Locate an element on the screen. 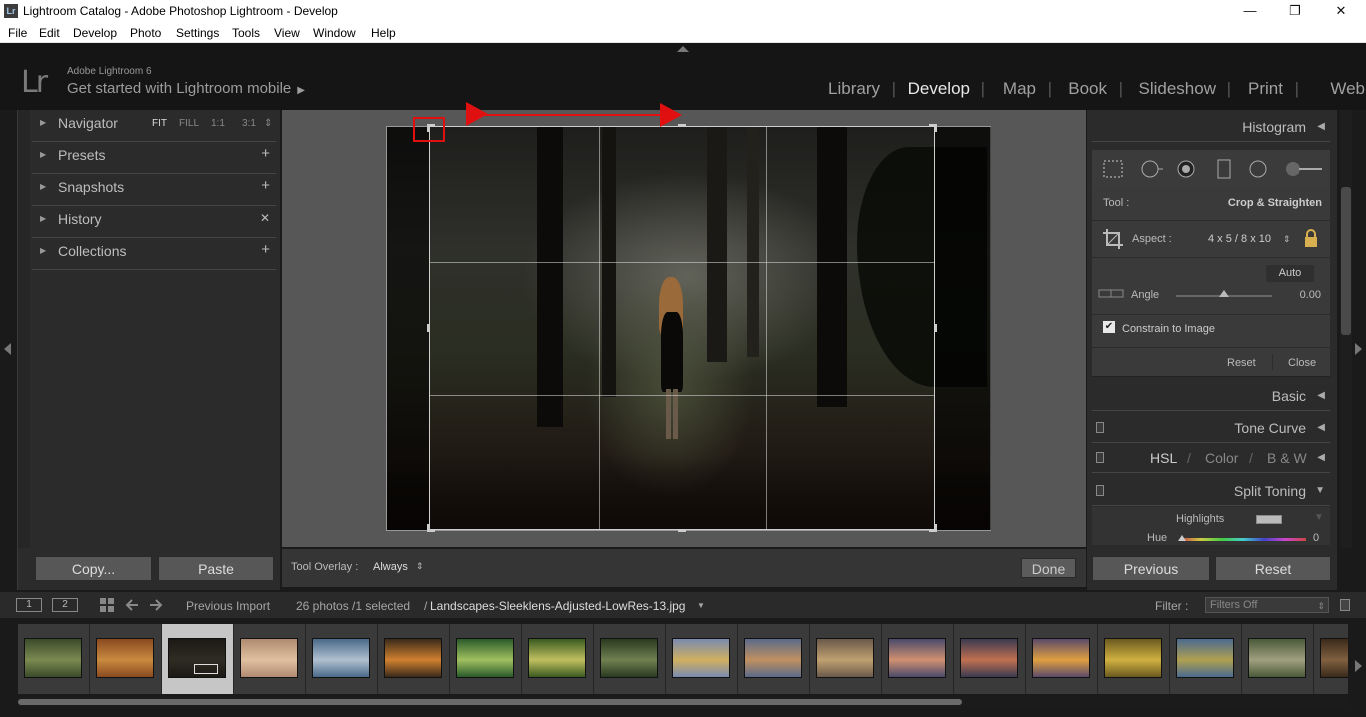 The height and width of the screenshot is (717, 1366). forward-arrow-icon is located at coordinates (156, 605).